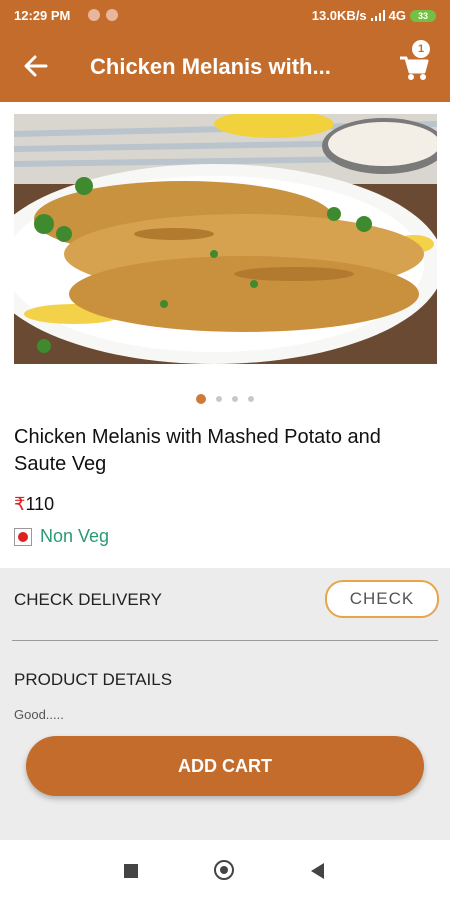  I want to click on product-details-label: PRODUCT DETAILS, so click(93, 679).